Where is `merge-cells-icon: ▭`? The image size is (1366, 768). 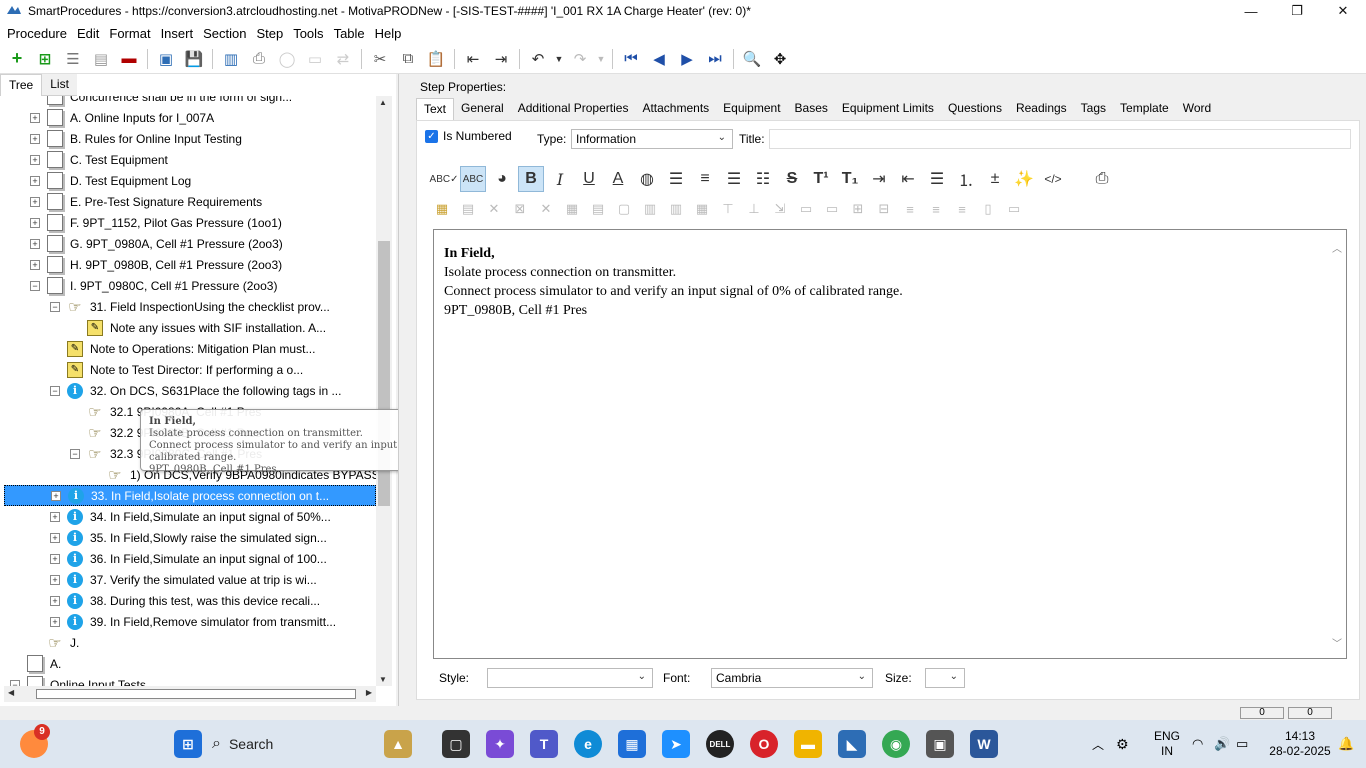
merge-cells-icon: ▭ is located at coordinates (806, 209).